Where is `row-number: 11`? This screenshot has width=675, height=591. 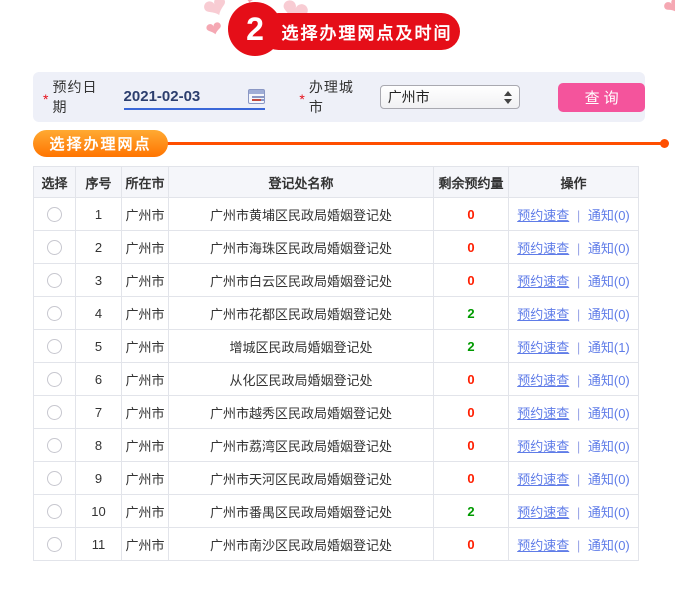
row-number: 11 is located at coordinates (98, 544).